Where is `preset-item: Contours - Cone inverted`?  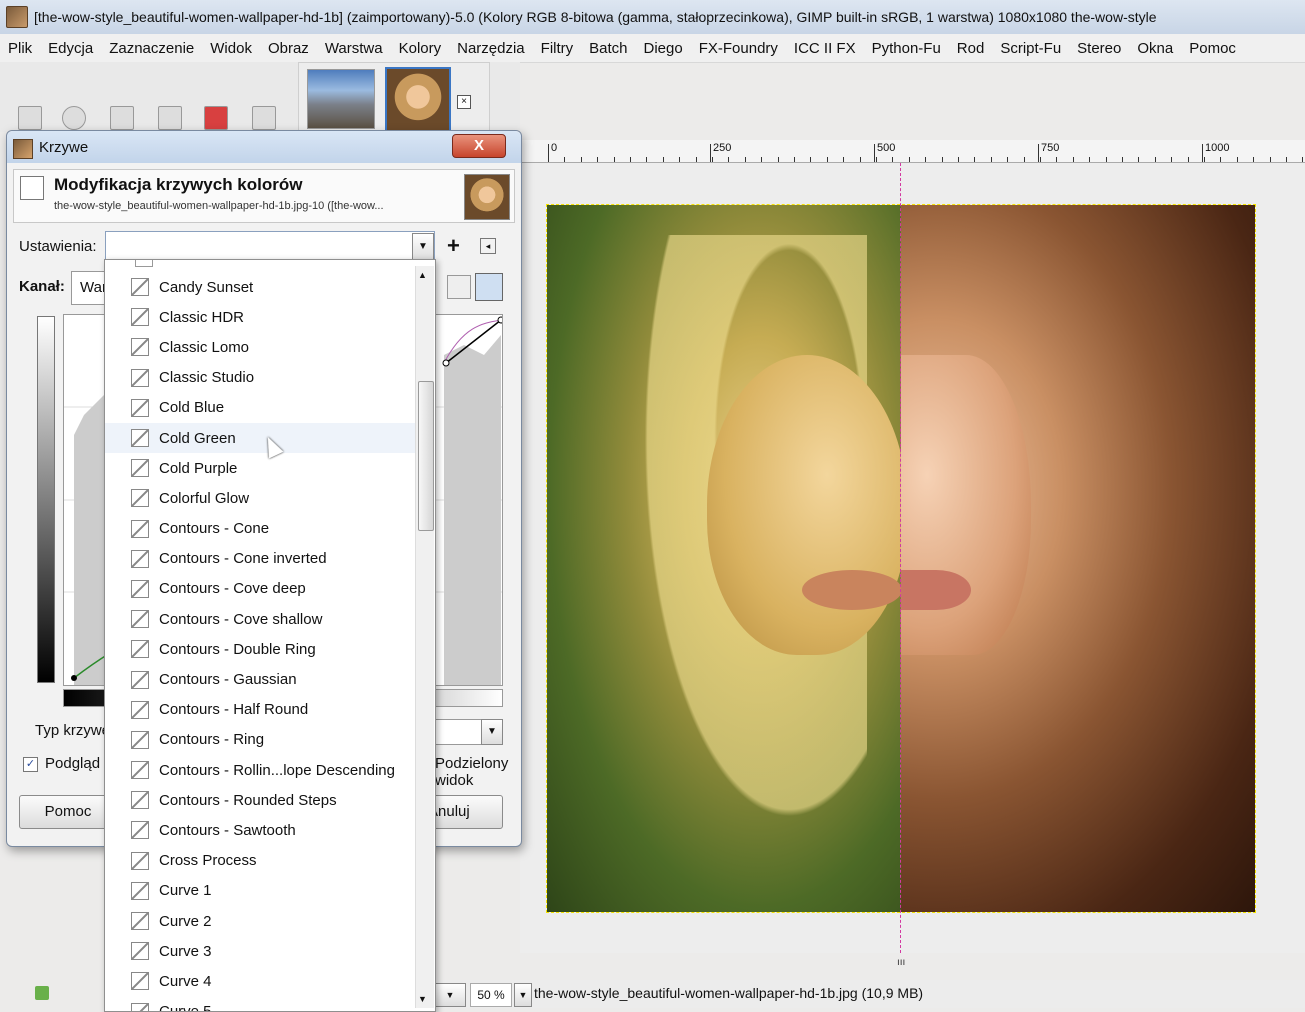
preset-item: Contours - Cone inverted is located at coordinates (260, 559).